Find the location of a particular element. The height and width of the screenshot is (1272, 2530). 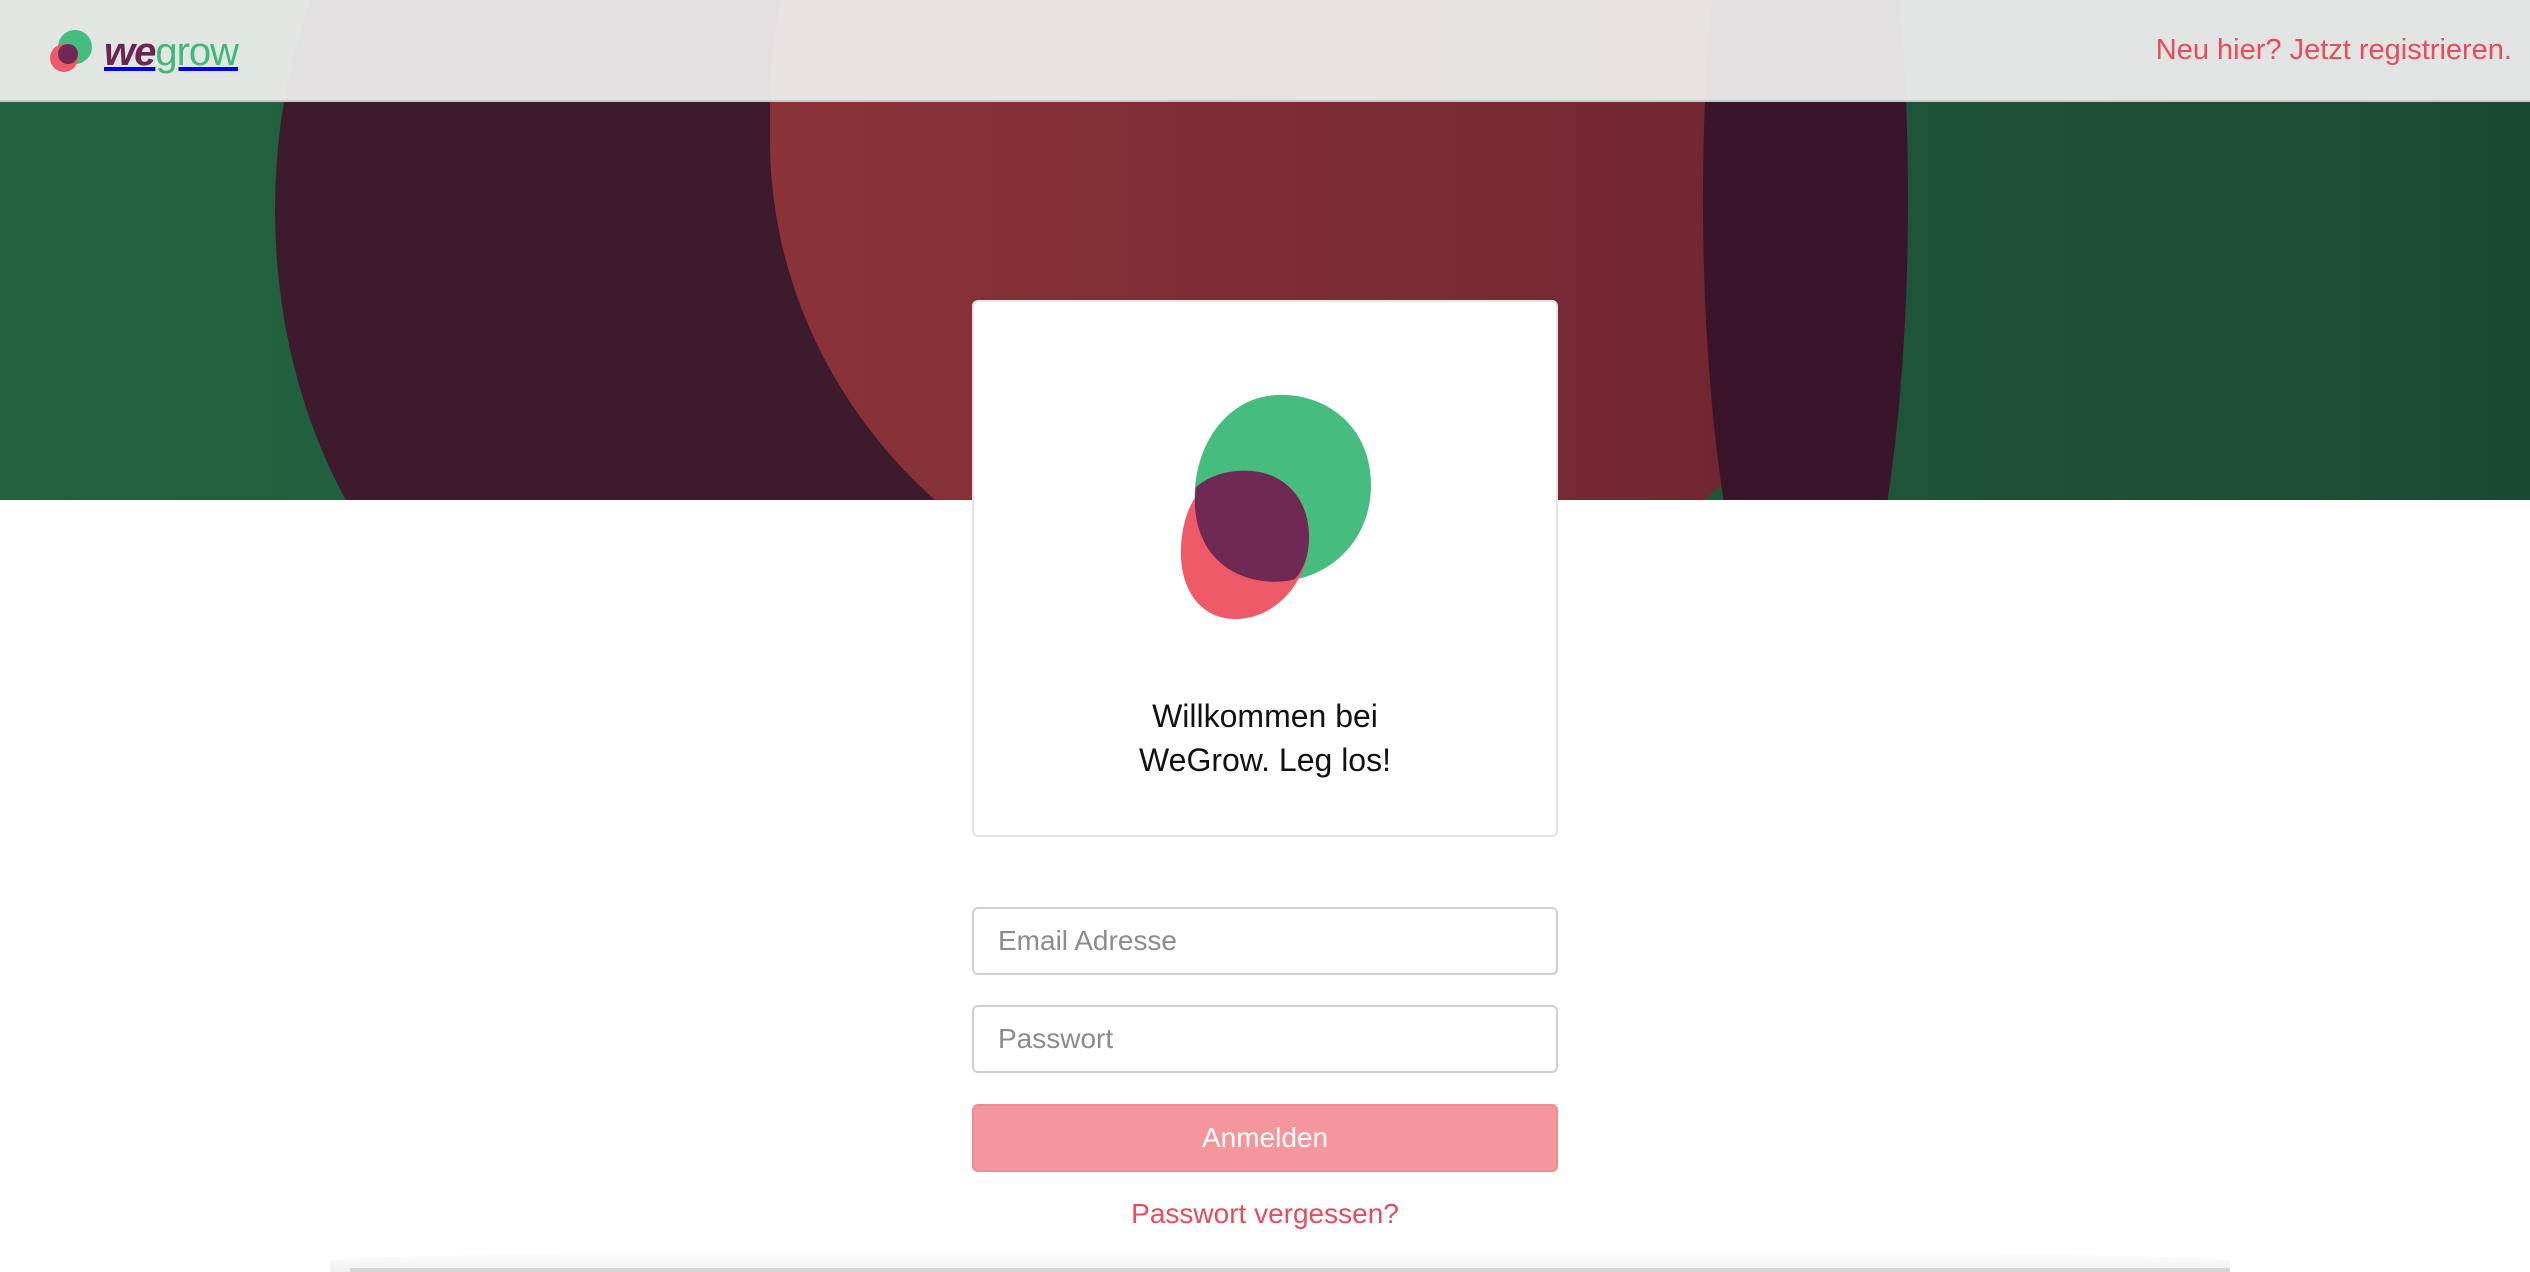

top-navigation-bar: wegrow Neu hier? Jetzt registrieren. is located at coordinates (1265, 51).